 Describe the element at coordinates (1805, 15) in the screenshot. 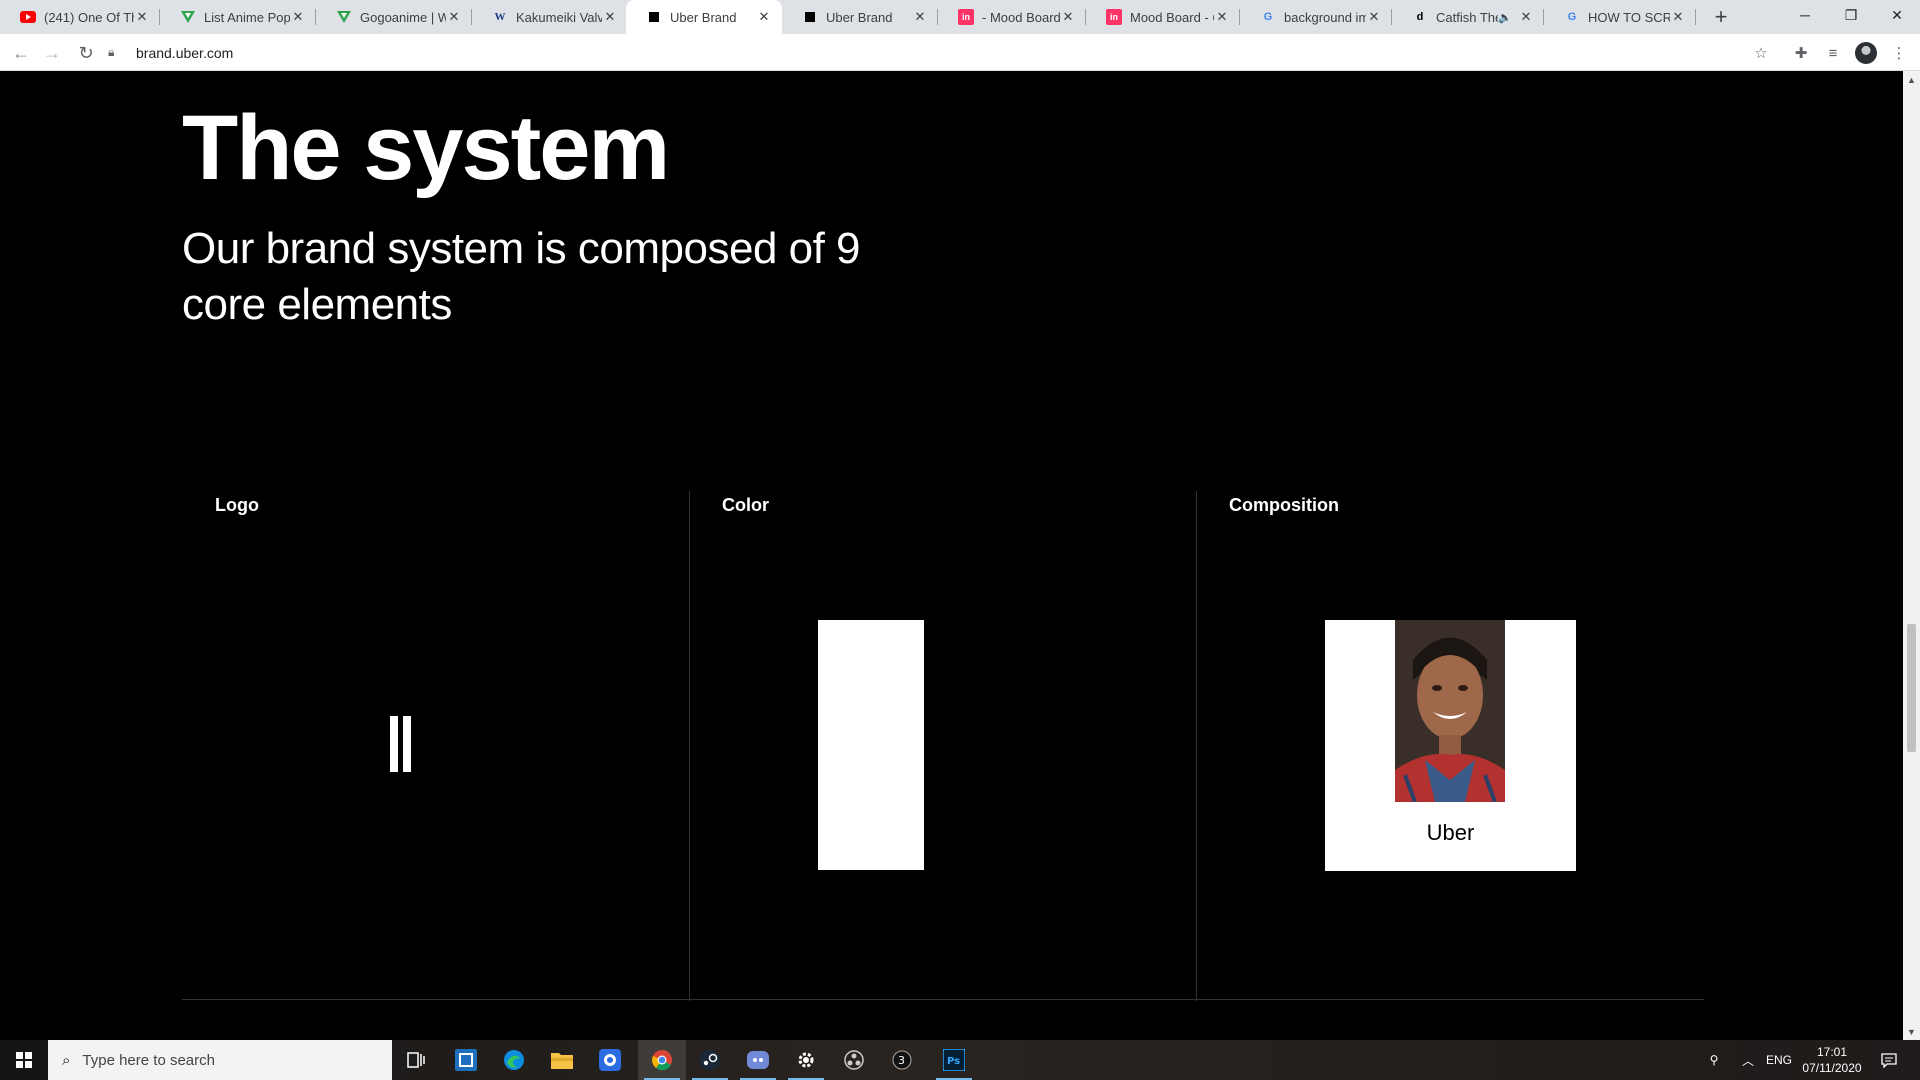

I see `minimize-button: ─` at that location.